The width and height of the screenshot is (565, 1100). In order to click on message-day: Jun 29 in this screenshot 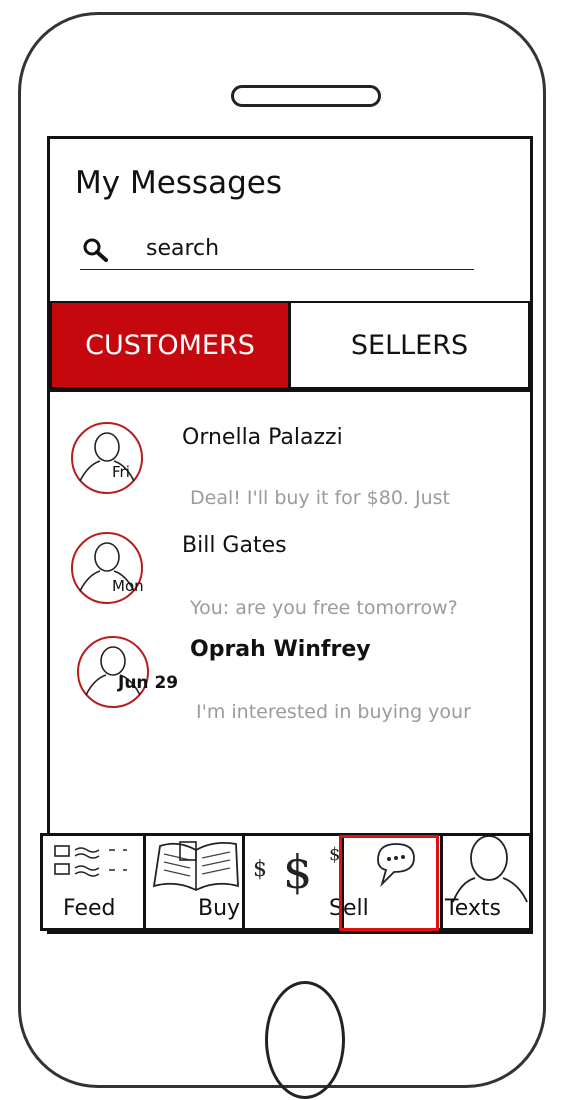, I will do `click(148, 683)`.